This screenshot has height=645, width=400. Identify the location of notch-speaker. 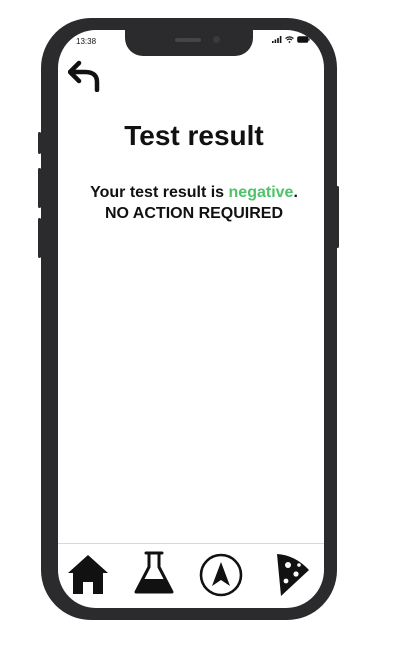
(188, 40).